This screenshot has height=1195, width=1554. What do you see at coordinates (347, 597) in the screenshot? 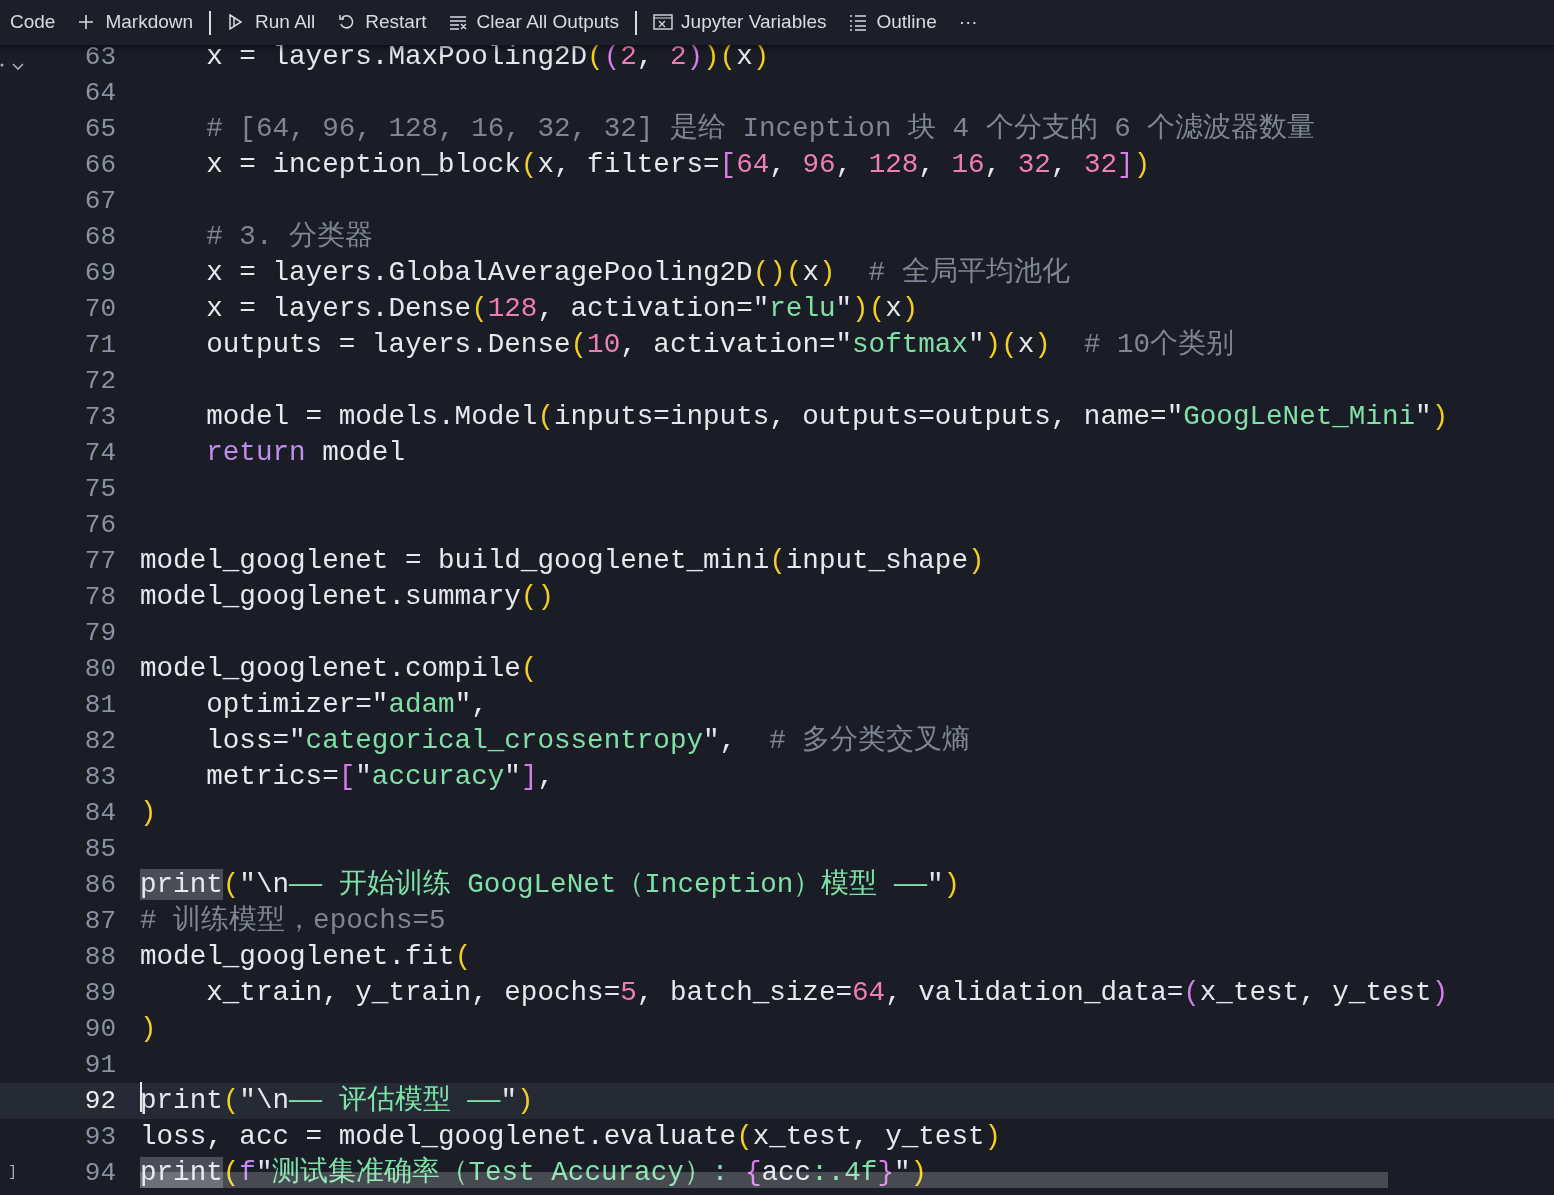
I see `code-line: model_googlenet.summary()` at bounding box center [347, 597].